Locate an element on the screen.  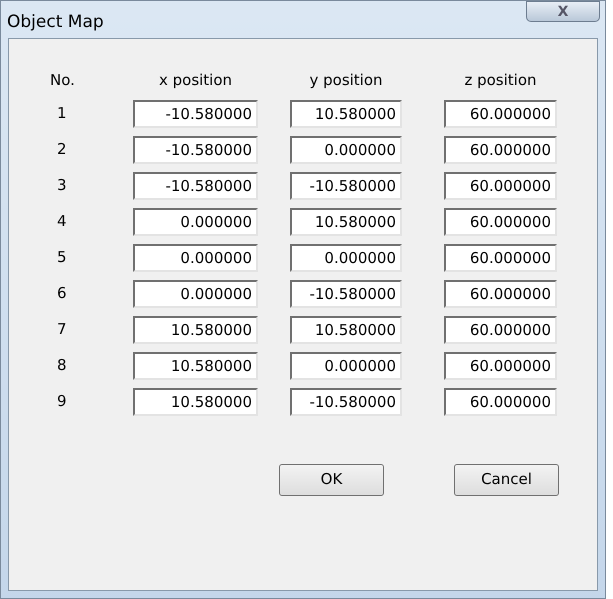
close-button: X is located at coordinates (563, 11).